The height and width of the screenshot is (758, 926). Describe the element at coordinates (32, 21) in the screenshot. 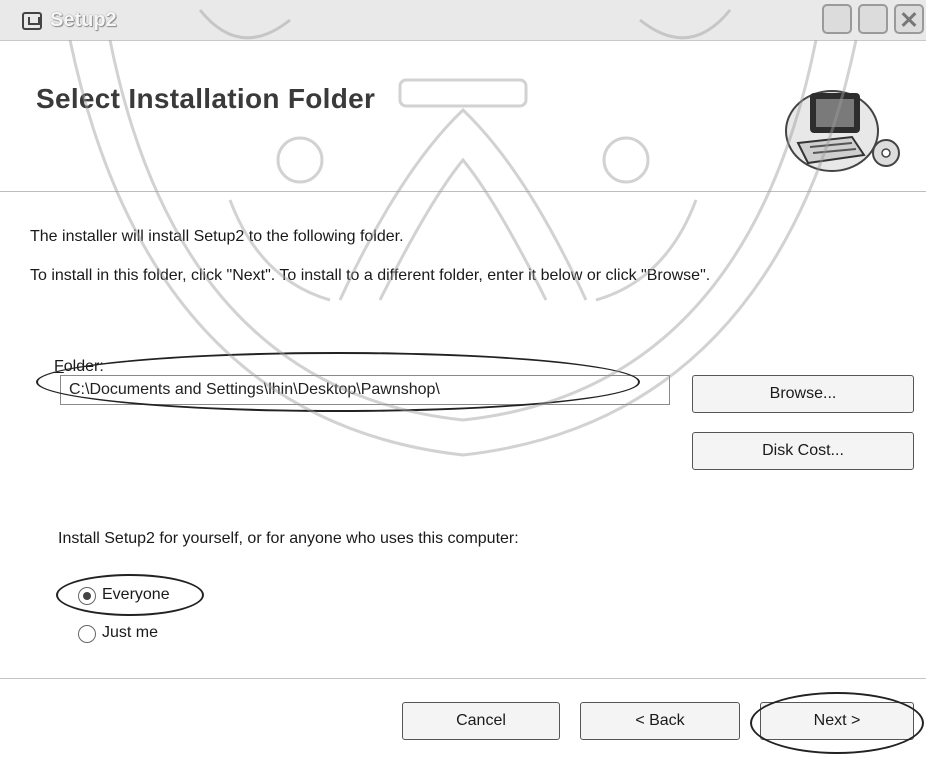

I see `setup-app-icon` at that location.